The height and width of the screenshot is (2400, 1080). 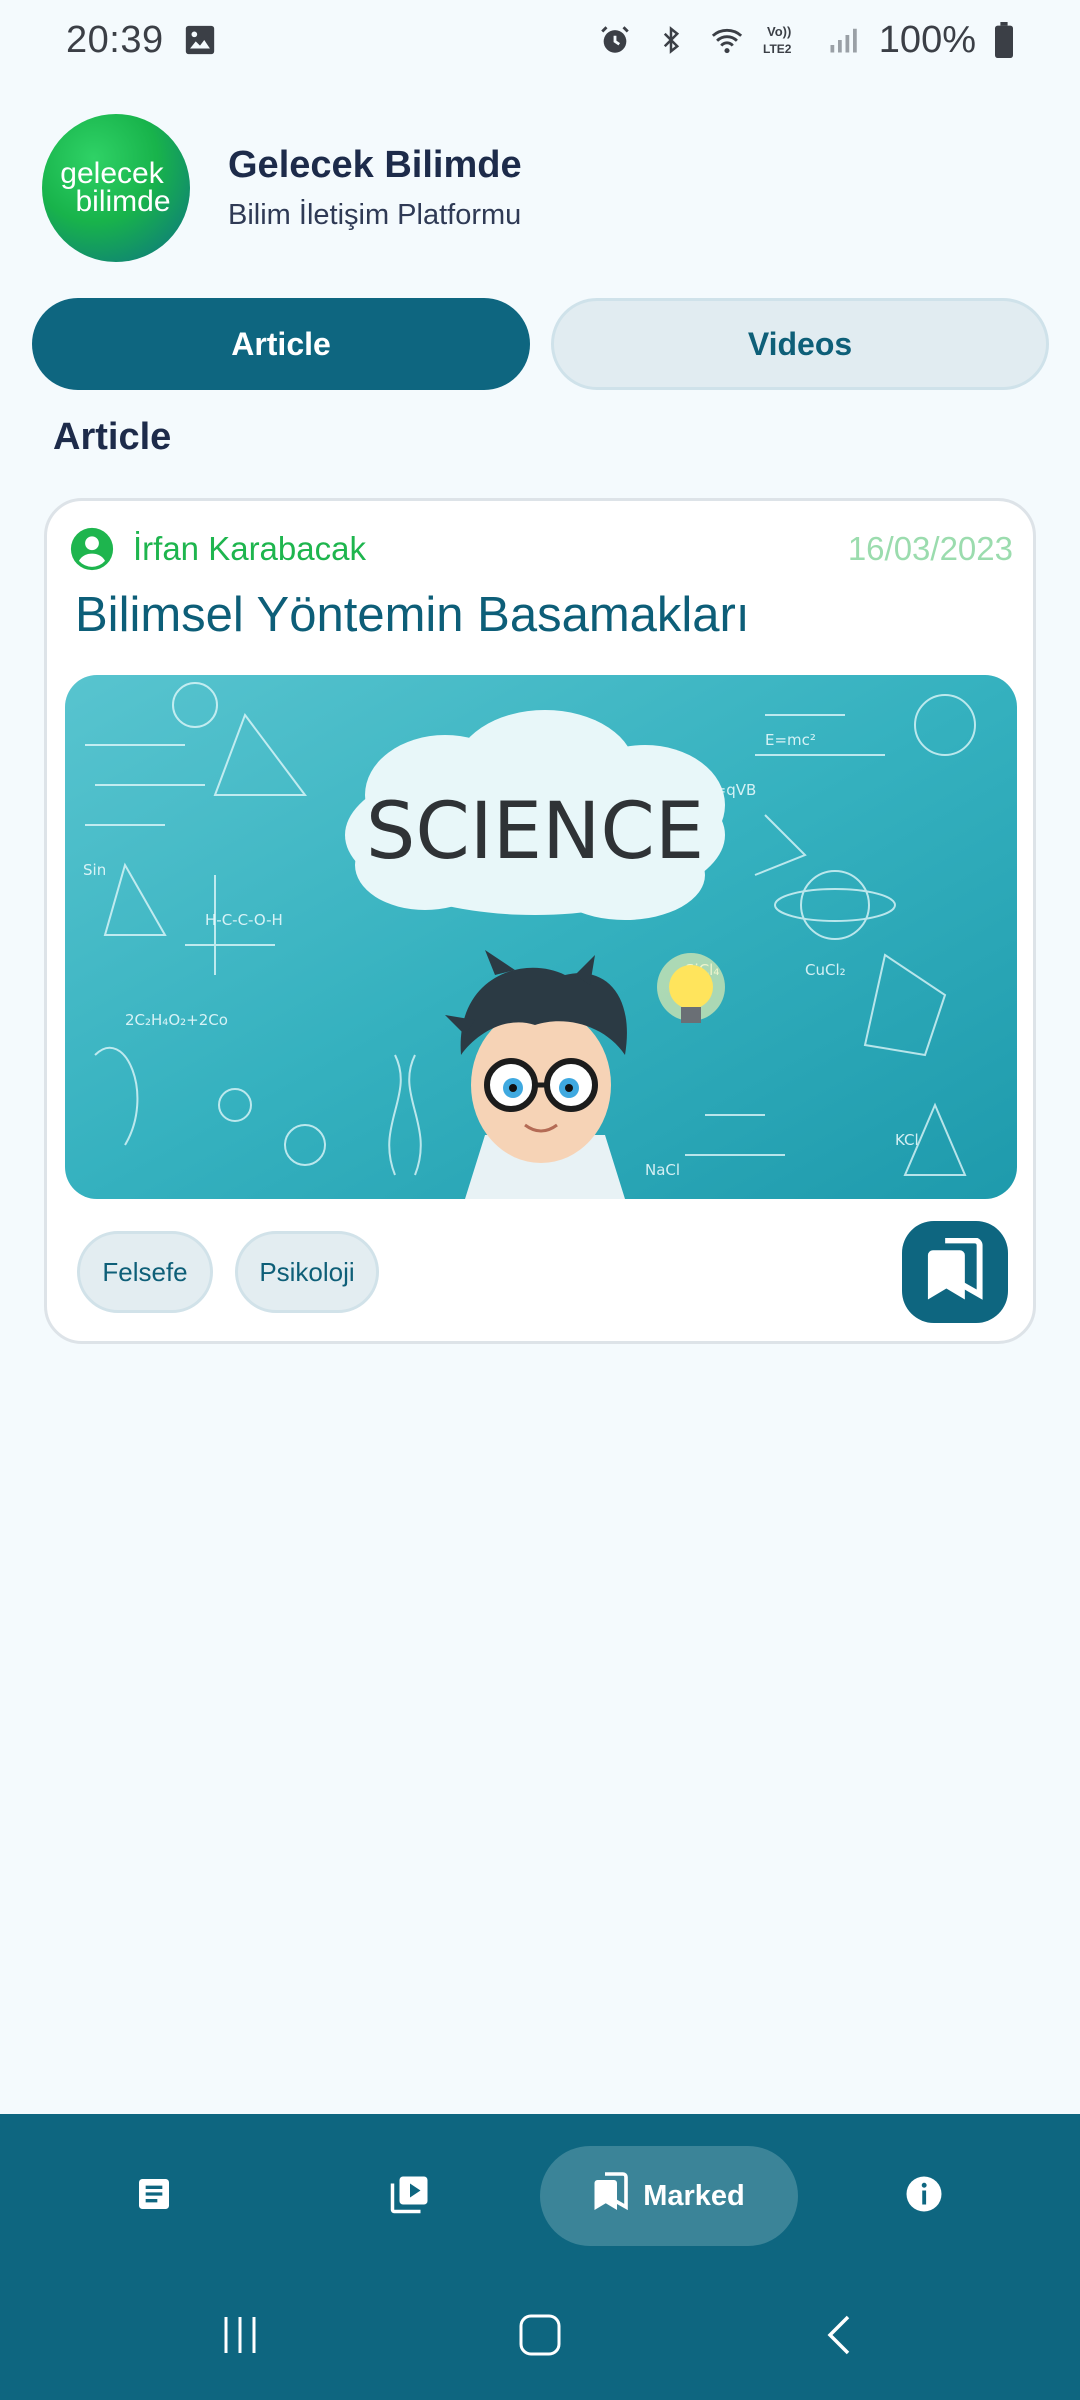 What do you see at coordinates (375, 188) in the screenshot?
I see `header-text: Gelecek Bilimde Bilim İletişim Platformu` at bounding box center [375, 188].